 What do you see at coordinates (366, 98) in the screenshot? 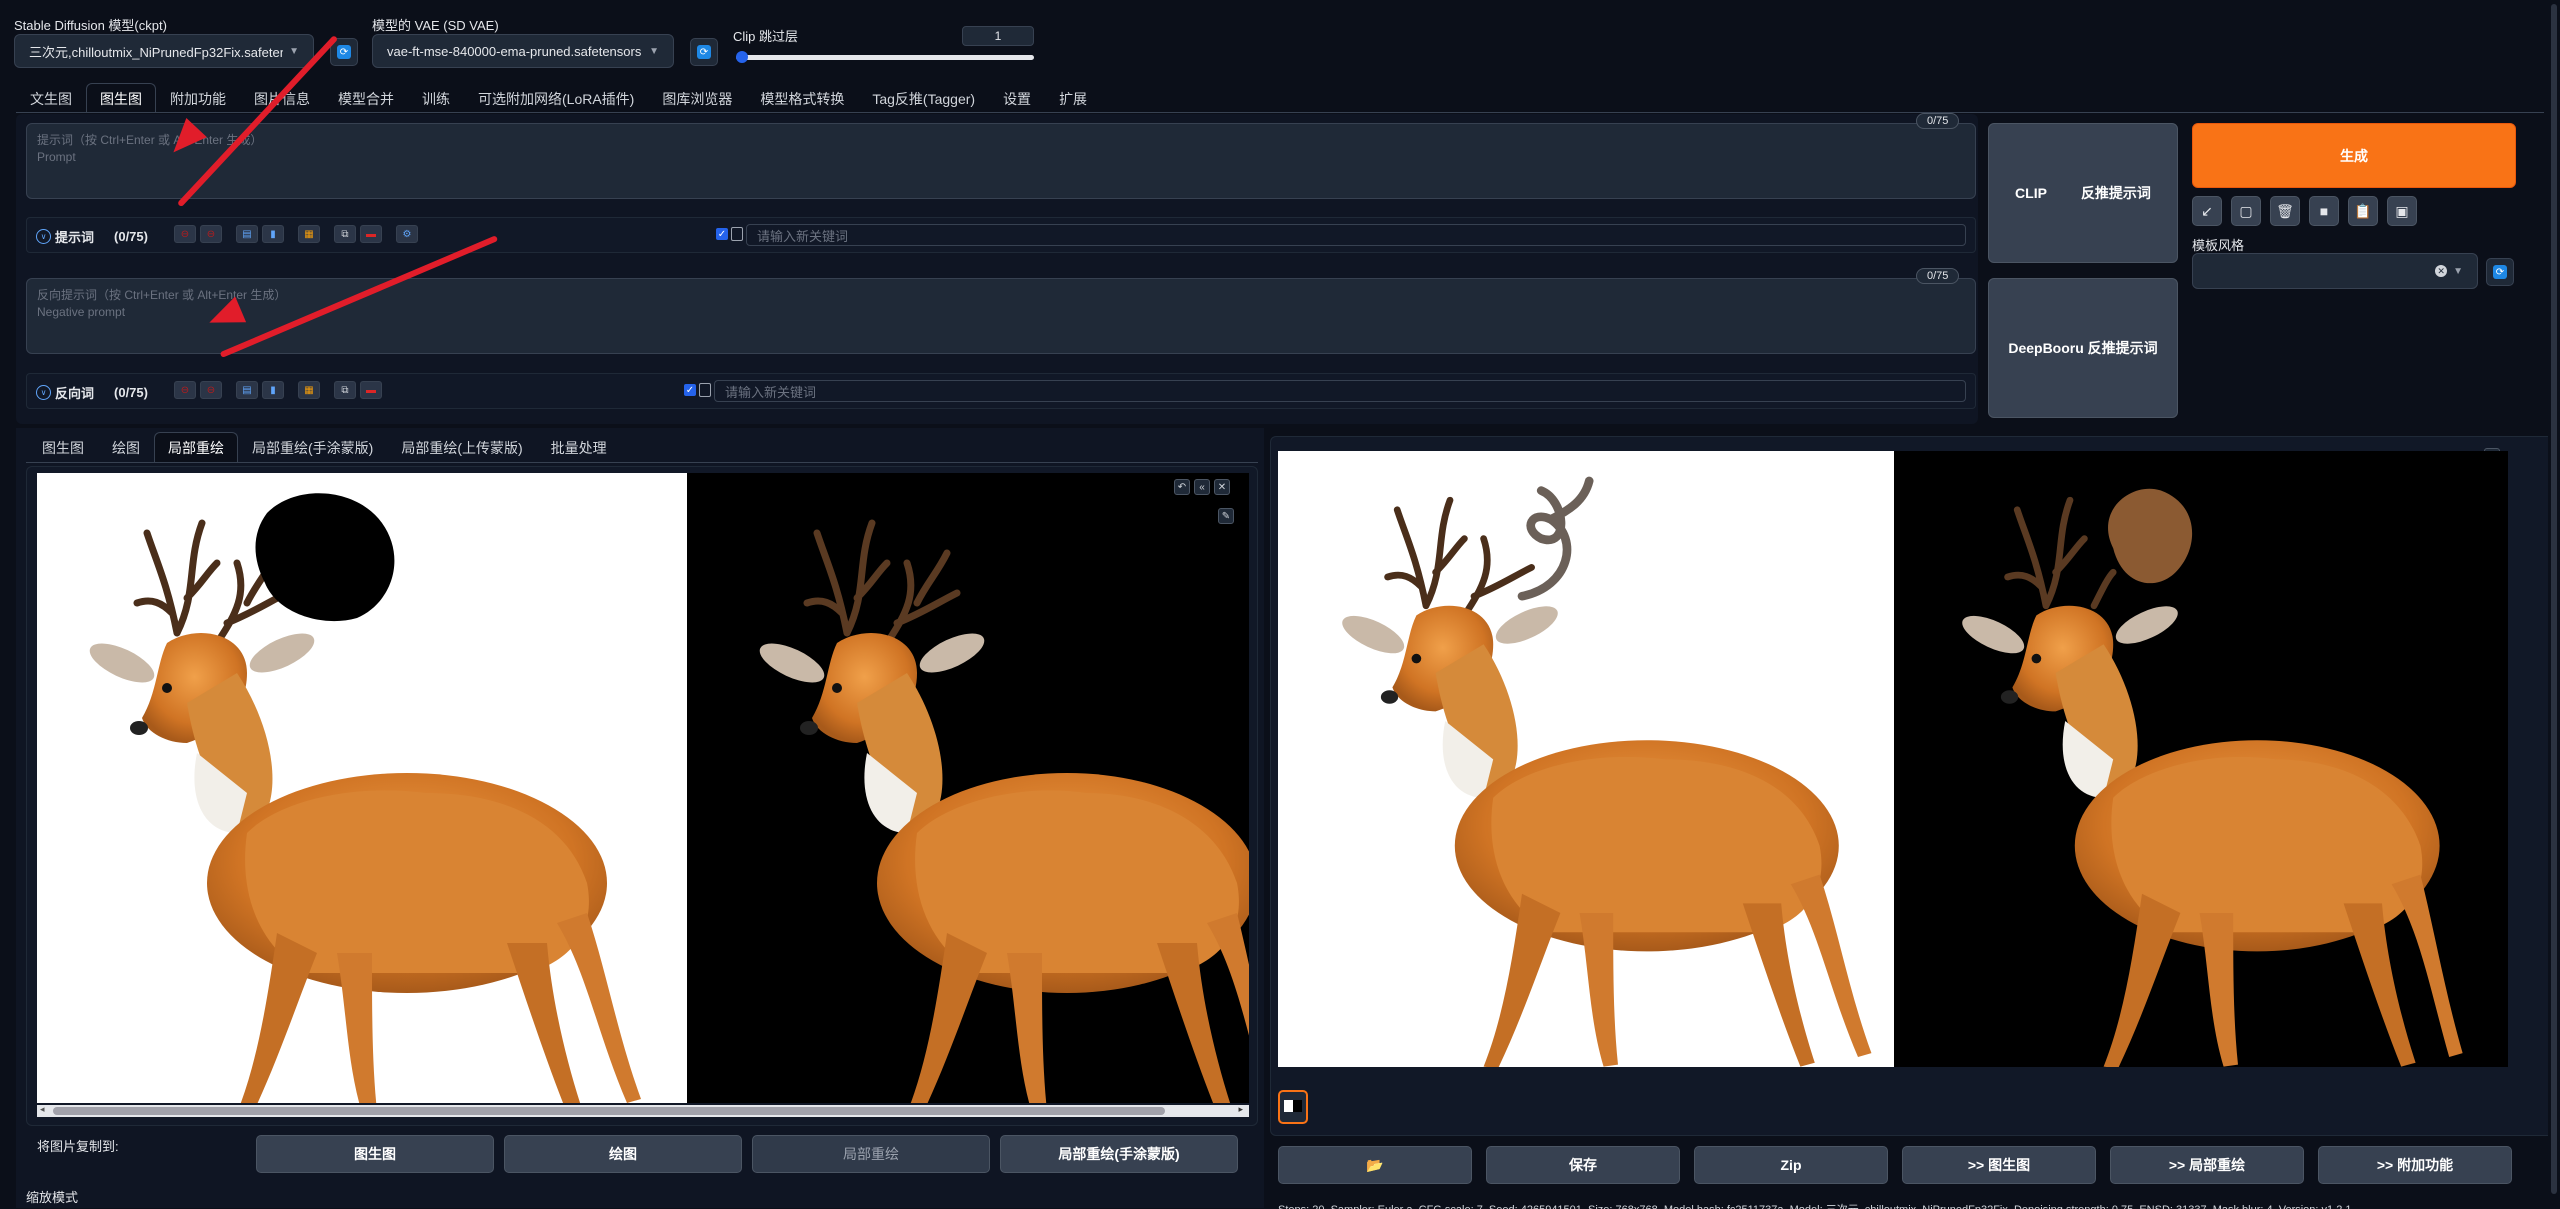
I see `main-tab-4: 模型合并` at bounding box center [366, 98].